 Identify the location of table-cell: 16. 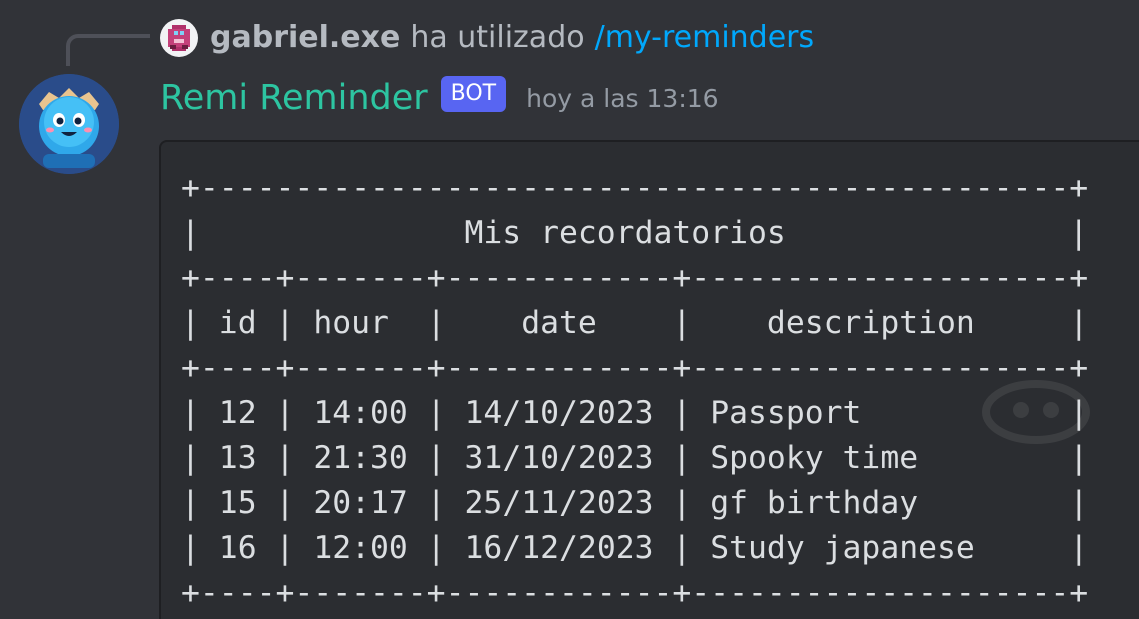
(237, 548).